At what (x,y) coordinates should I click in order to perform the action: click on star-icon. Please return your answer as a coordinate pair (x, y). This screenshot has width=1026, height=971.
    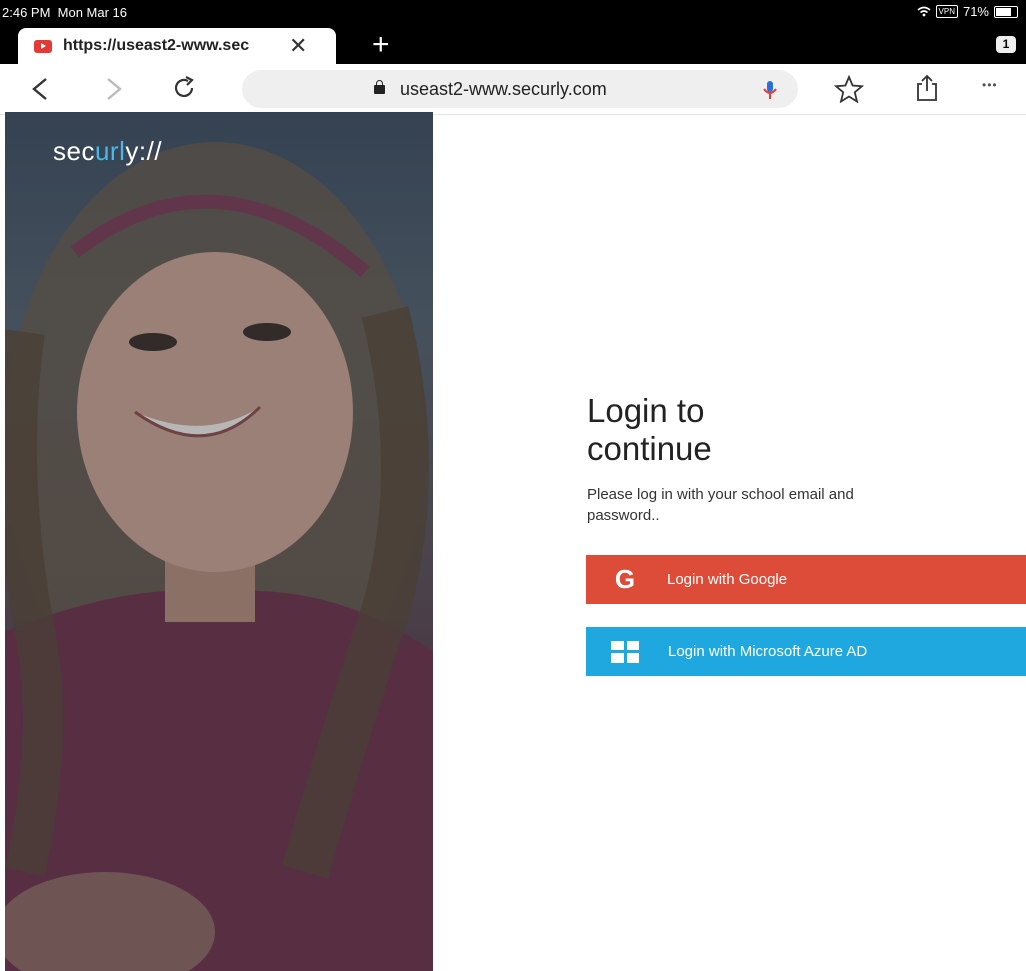
    Looking at the image, I should click on (849, 89).